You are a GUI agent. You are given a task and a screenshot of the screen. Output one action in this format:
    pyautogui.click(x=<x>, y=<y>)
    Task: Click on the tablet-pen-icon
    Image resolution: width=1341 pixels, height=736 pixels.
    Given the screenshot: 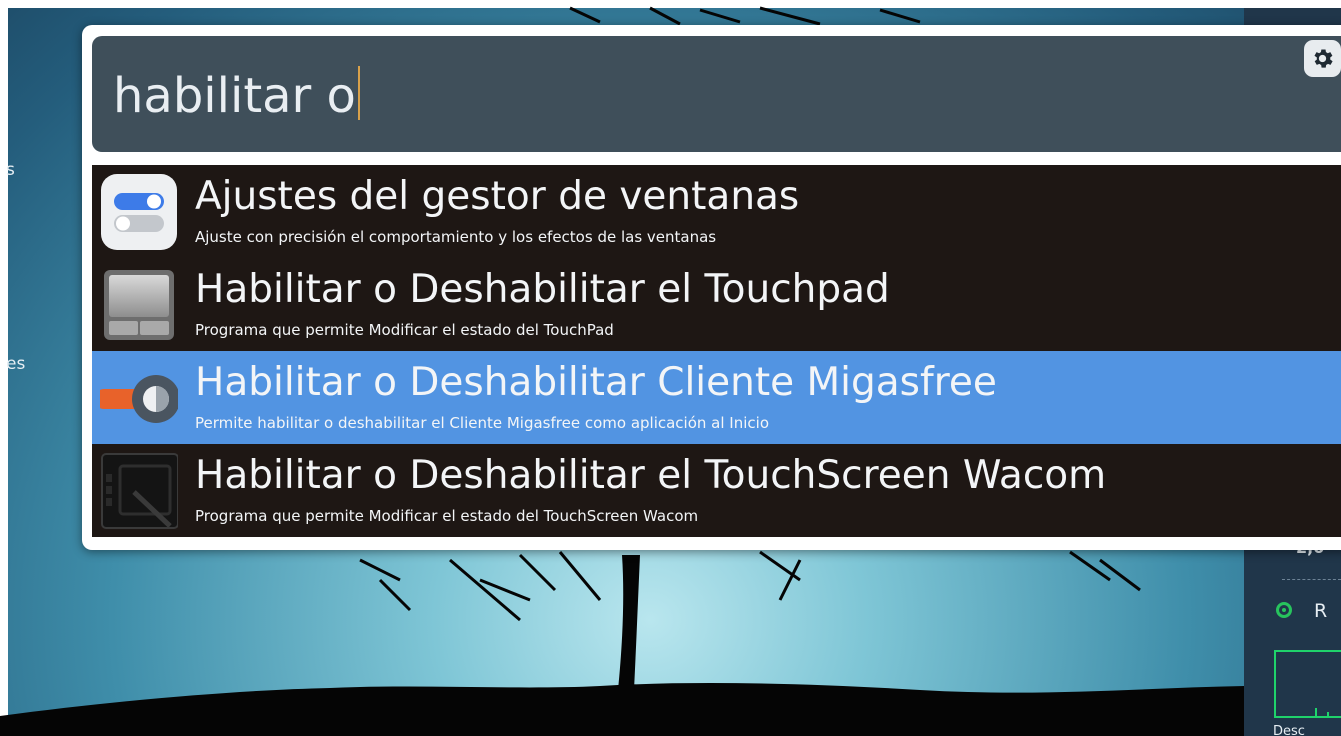 What is the action you would take?
    pyautogui.click(x=139, y=491)
    